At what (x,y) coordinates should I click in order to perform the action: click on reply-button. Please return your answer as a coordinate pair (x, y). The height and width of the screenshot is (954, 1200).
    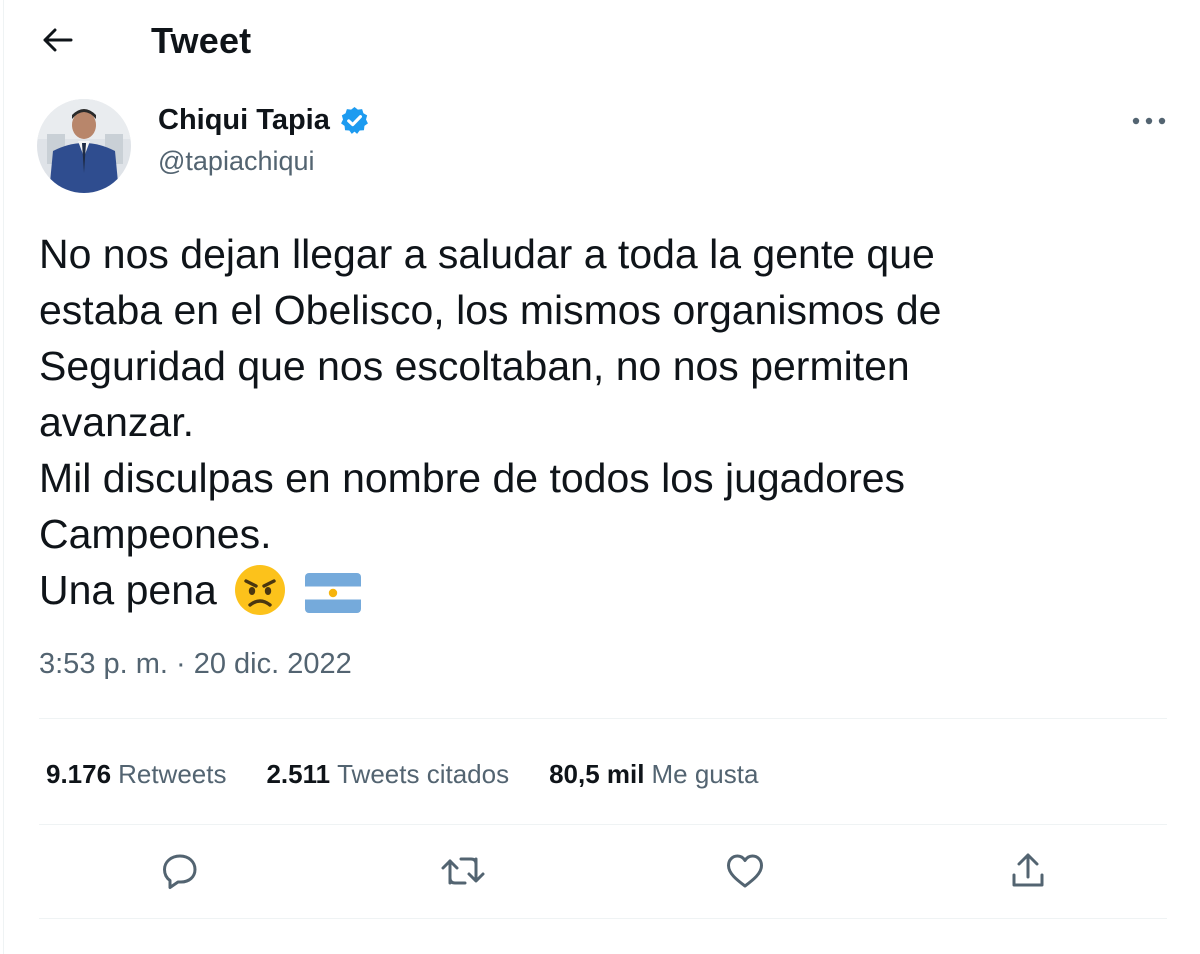
    Looking at the image, I should click on (180, 871).